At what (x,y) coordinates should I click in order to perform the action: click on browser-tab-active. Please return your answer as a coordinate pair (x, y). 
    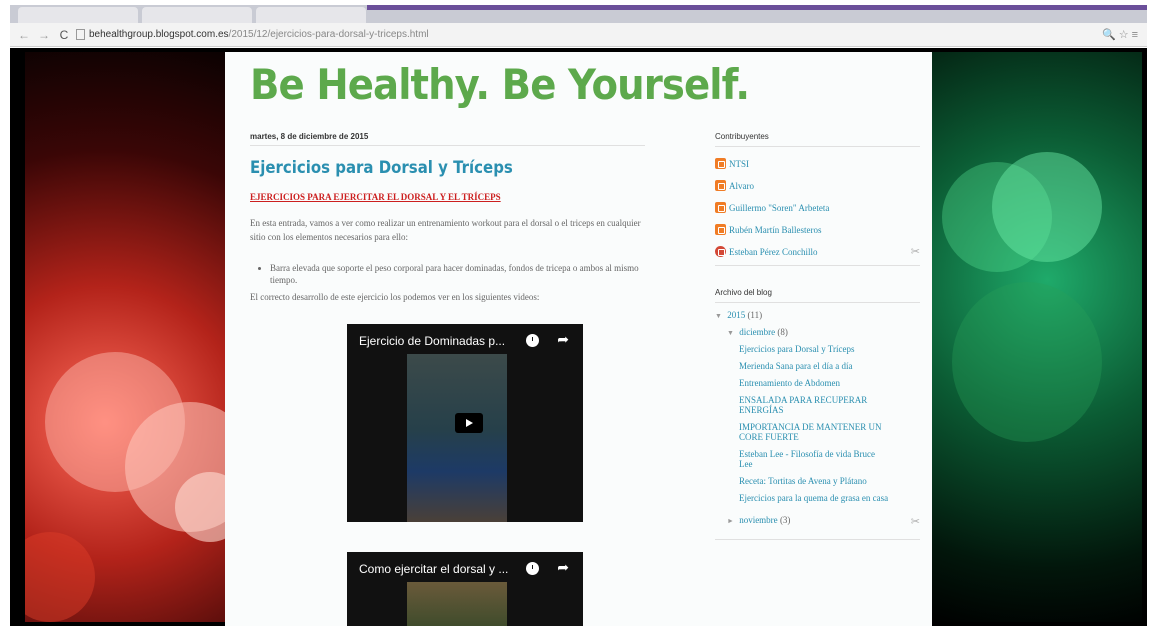
    Looking at the image, I should click on (197, 15).